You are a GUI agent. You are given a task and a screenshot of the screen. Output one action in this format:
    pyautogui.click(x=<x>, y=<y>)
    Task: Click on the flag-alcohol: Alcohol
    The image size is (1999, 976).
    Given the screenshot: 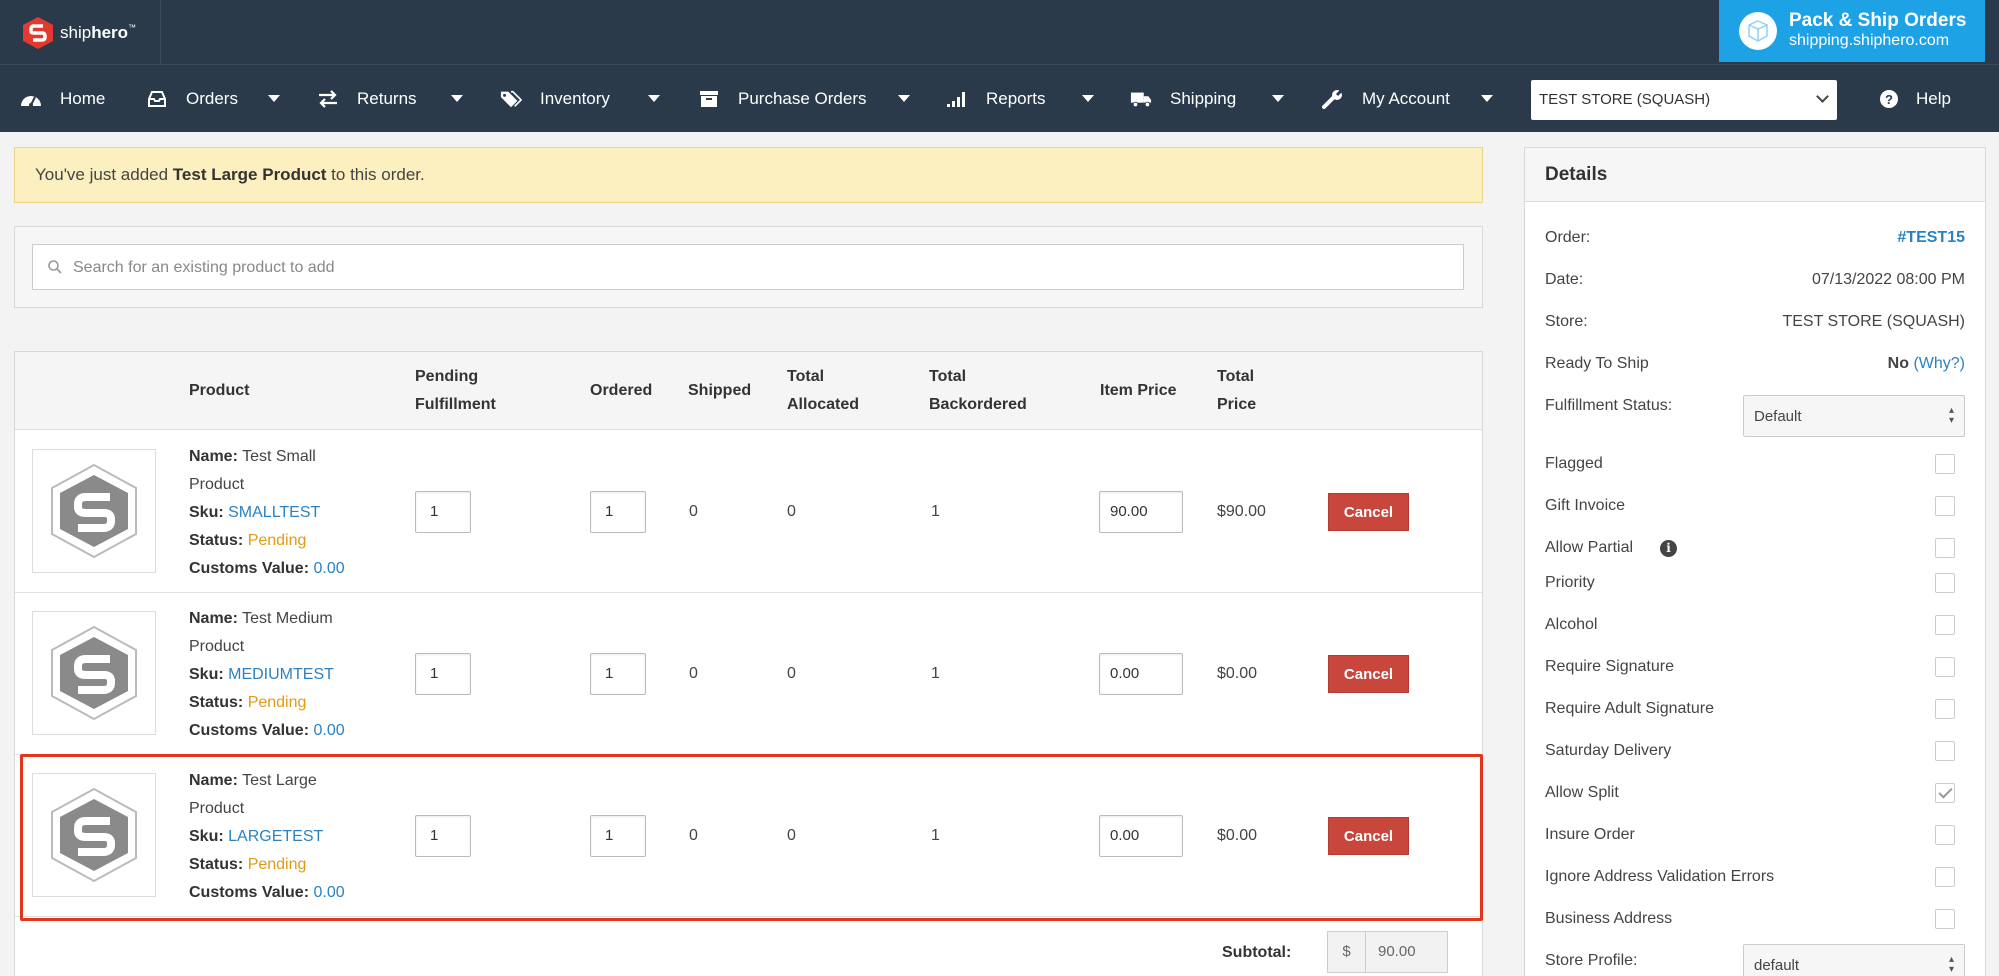 What is the action you would take?
    pyautogui.click(x=1755, y=626)
    